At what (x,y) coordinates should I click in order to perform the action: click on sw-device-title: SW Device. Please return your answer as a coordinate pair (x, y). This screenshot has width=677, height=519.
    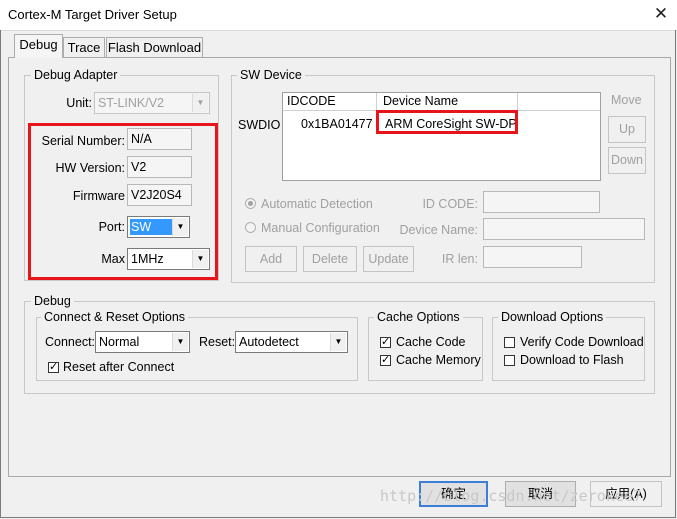
    Looking at the image, I should click on (271, 75).